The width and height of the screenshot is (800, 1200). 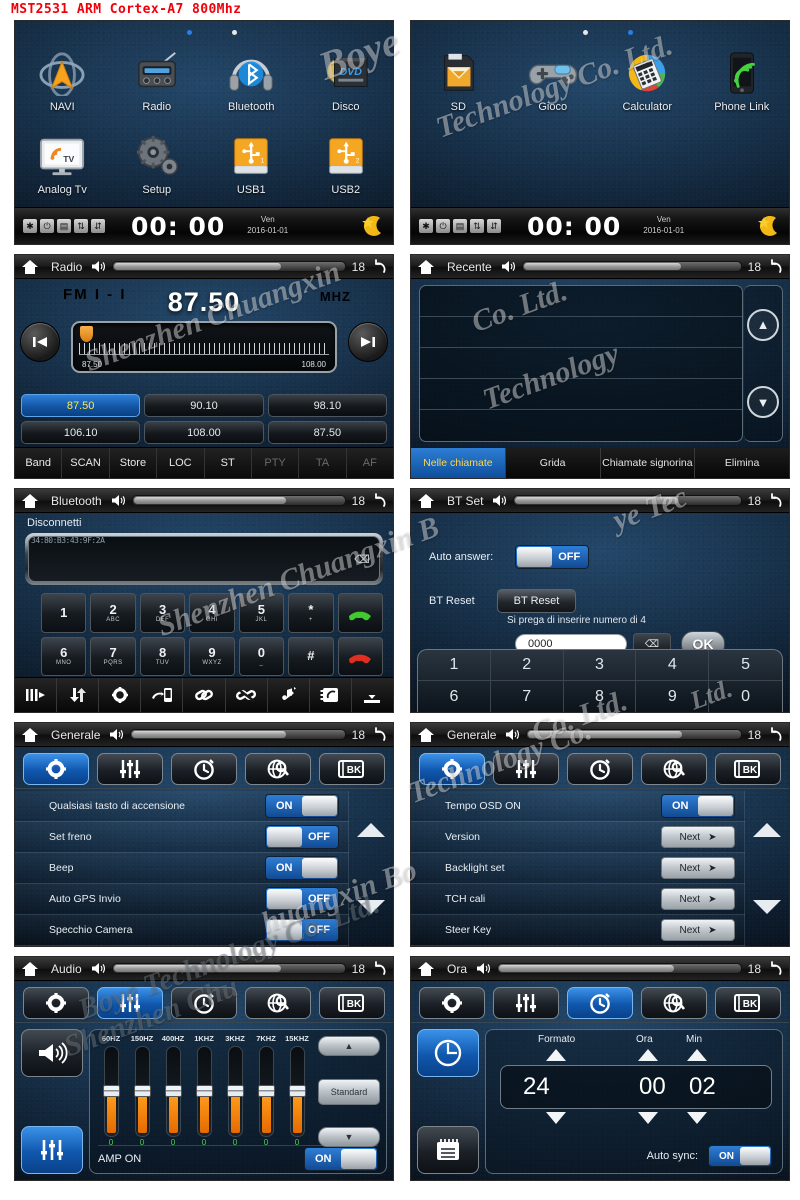 What do you see at coordinates (251, 80) in the screenshot?
I see `app-bluetooth: Bluetooth` at bounding box center [251, 80].